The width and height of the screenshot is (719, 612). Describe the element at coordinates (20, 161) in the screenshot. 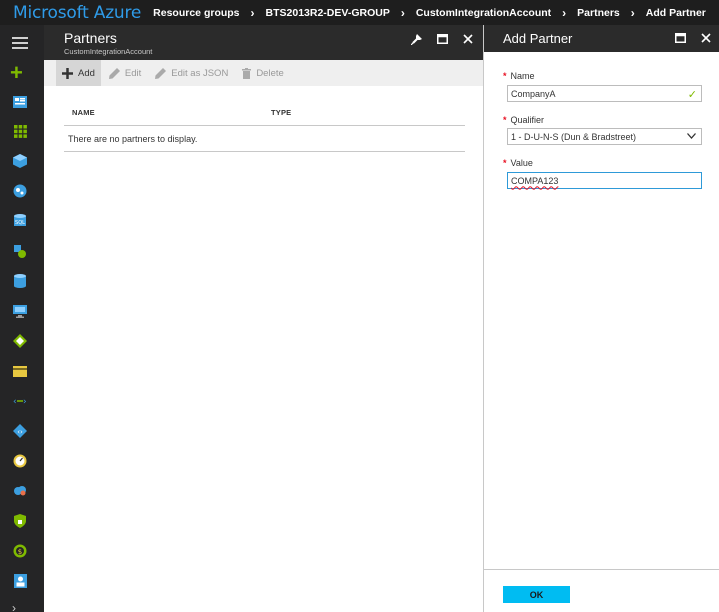

I see `resource-groups-icon` at that location.